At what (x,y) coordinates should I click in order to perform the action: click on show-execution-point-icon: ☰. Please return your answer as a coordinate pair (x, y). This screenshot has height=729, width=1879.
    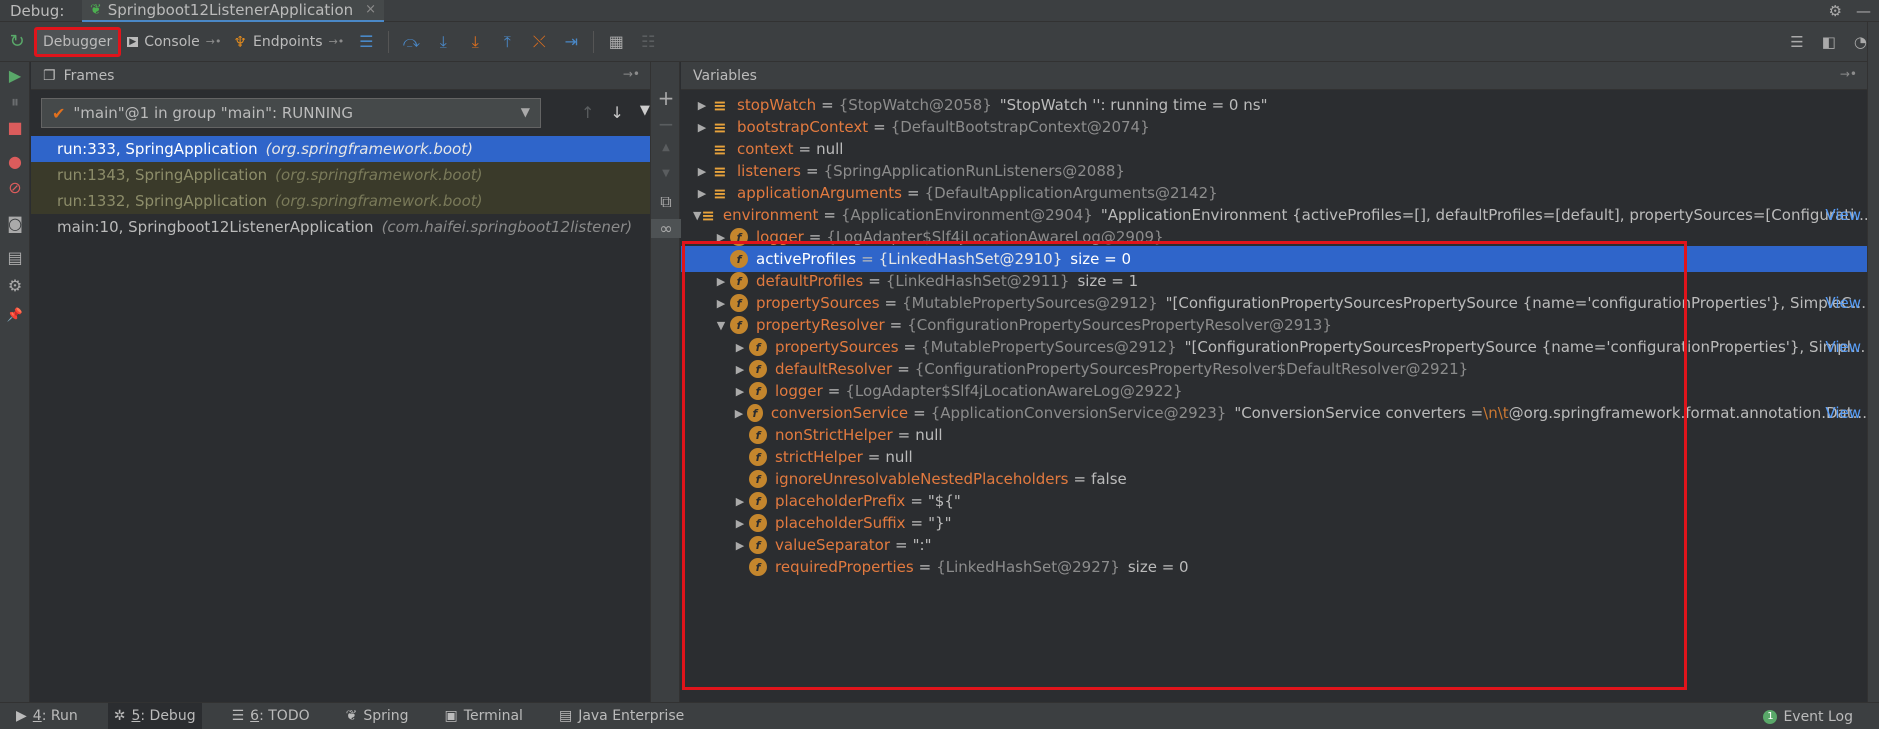
    Looking at the image, I should click on (366, 41).